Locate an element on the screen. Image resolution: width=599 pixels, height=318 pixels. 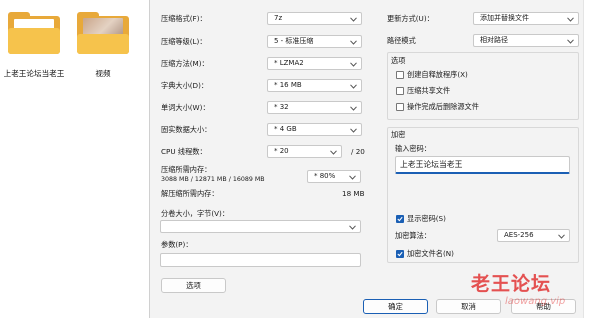
desktop-folder-laowang: 上老王论坛当老王 is located at coordinates (34, 45).